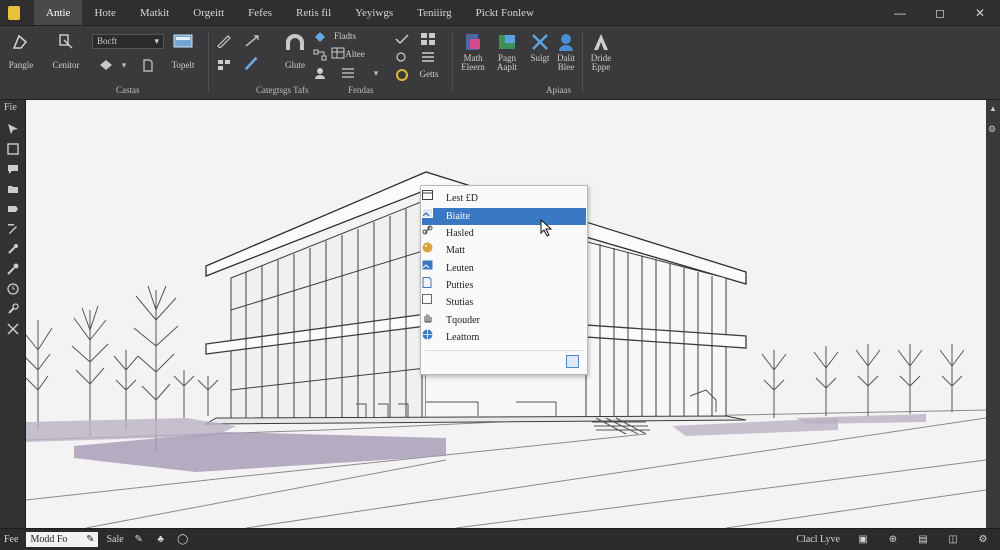 The image size is (1000, 550). What do you see at coordinates (900, 12) in the screenshot?
I see `minimize-button: —` at bounding box center [900, 12].